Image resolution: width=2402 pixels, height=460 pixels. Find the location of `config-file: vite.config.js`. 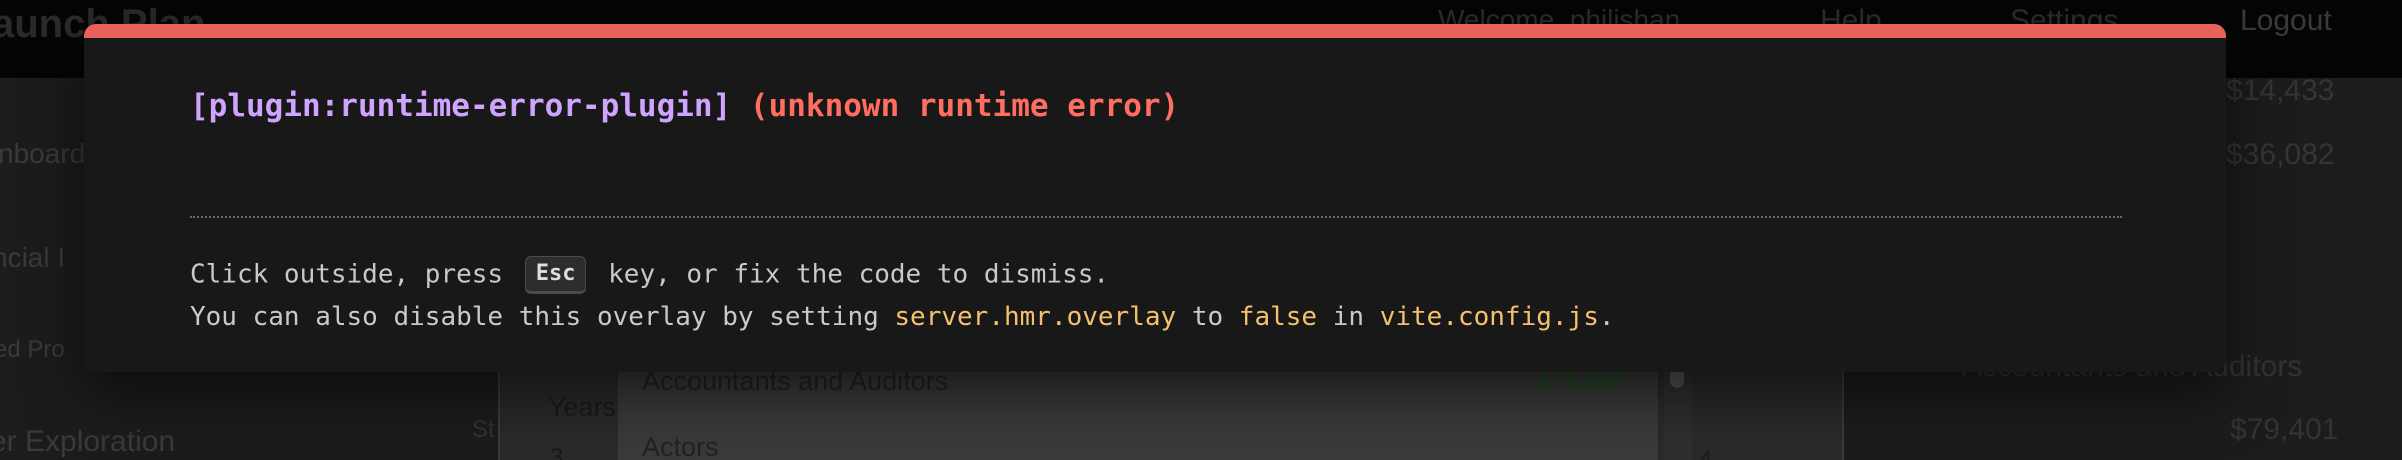

config-file: vite.config.js is located at coordinates (1489, 317).